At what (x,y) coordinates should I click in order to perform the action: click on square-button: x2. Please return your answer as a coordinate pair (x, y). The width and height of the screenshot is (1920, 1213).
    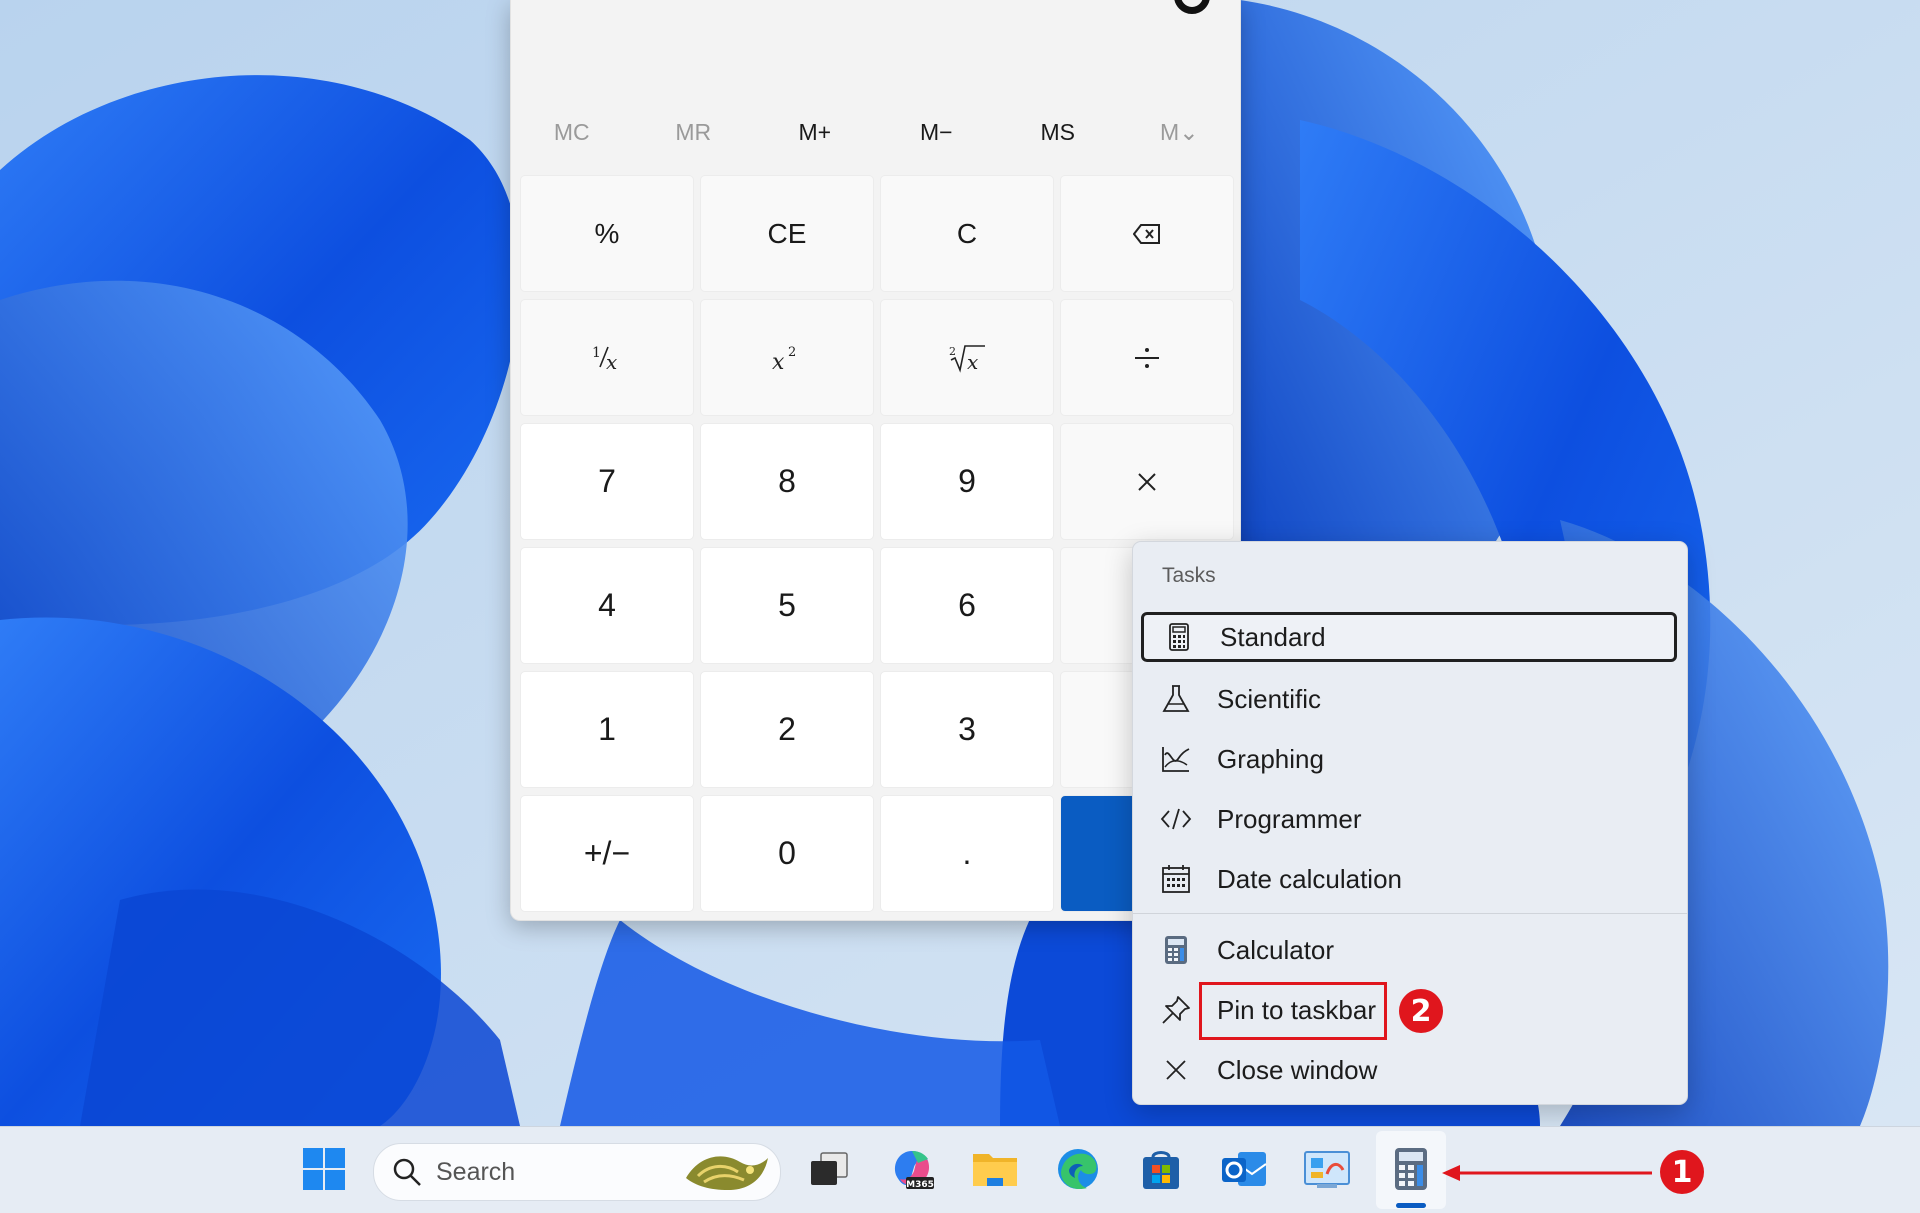
    Looking at the image, I should click on (787, 357).